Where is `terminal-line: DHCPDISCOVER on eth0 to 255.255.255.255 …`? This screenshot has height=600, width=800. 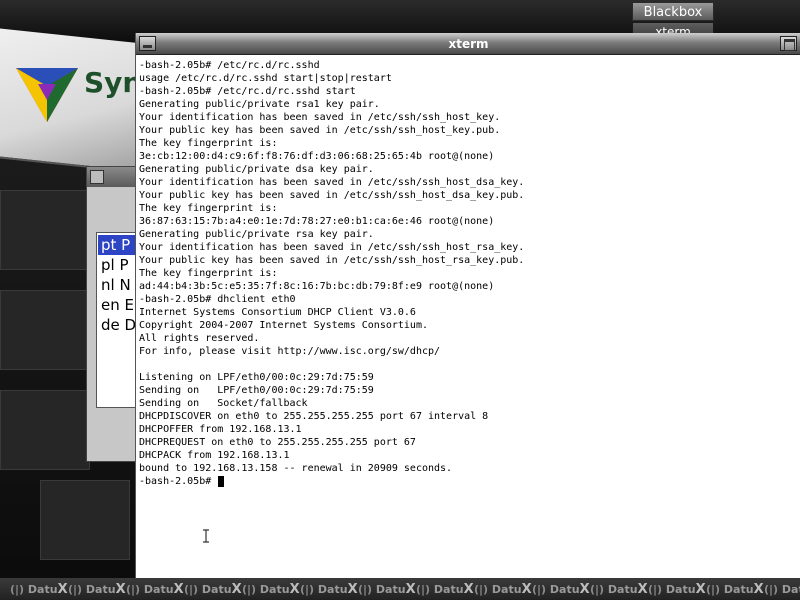
terminal-line: DHCPDISCOVER on eth0 to 255.255.255.255 … is located at coordinates (314, 416).